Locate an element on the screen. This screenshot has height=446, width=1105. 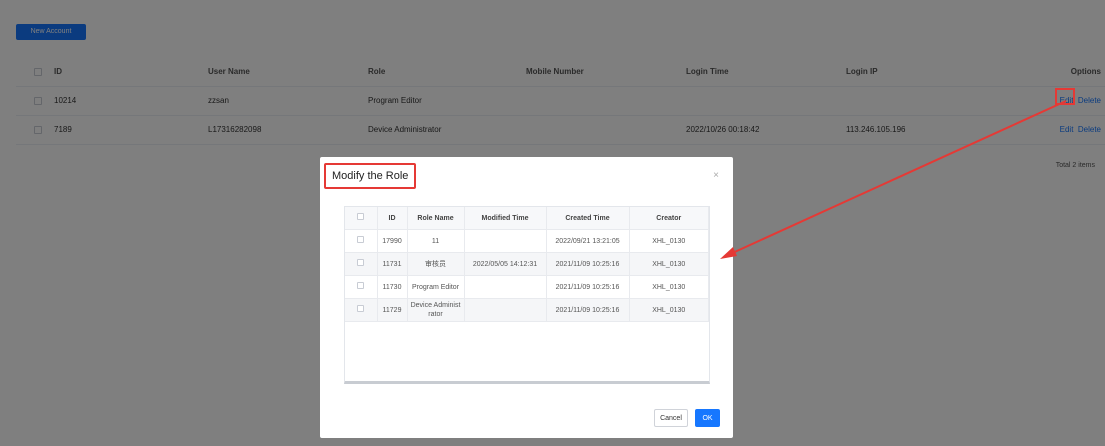
annotation-arrow-icon is located at coordinates (893, 179).